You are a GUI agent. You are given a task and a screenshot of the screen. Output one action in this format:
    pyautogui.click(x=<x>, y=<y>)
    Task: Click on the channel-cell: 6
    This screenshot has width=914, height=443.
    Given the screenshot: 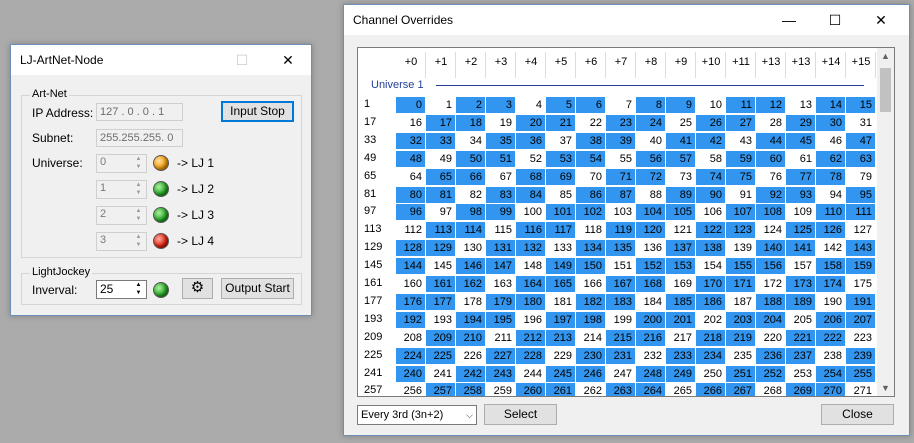 What is the action you would take?
    pyautogui.click(x=590, y=105)
    